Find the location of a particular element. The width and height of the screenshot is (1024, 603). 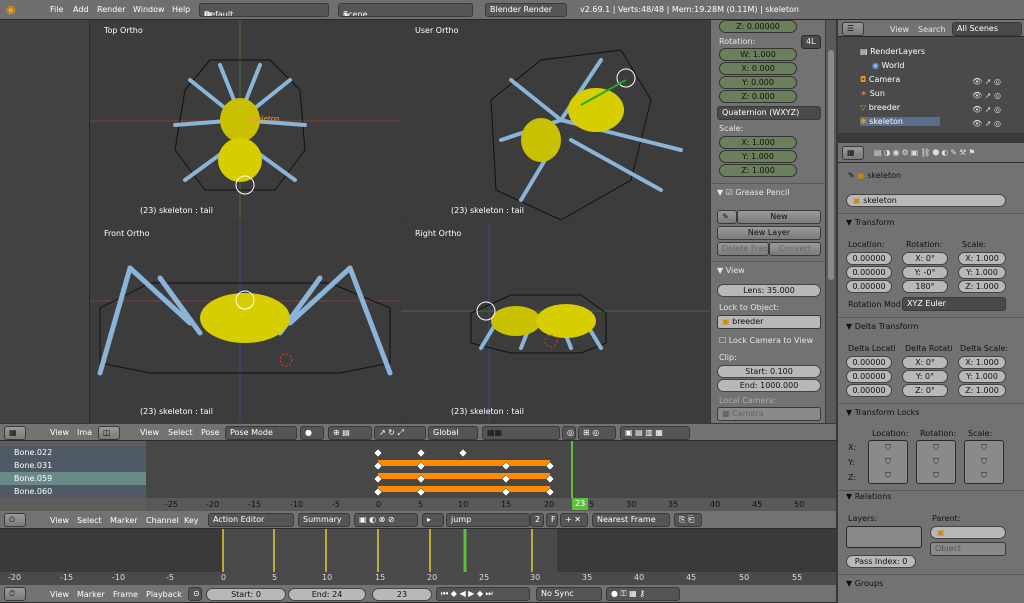

ae-menu-channel: Channel is located at coordinates (162, 520).